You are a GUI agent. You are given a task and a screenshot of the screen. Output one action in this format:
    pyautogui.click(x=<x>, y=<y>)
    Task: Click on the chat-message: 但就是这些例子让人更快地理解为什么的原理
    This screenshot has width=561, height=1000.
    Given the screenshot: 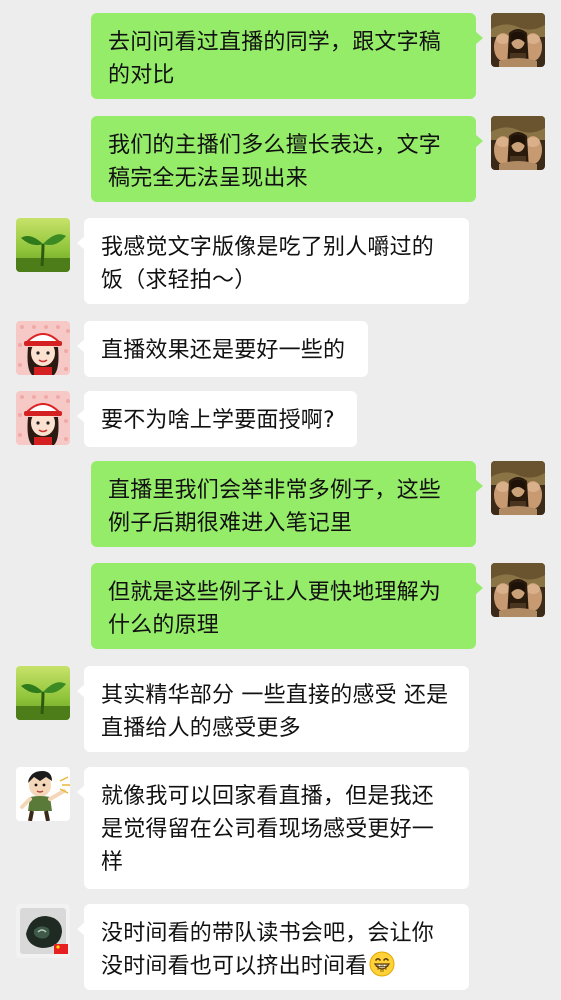 What is the action you would take?
    pyautogui.click(x=280, y=606)
    